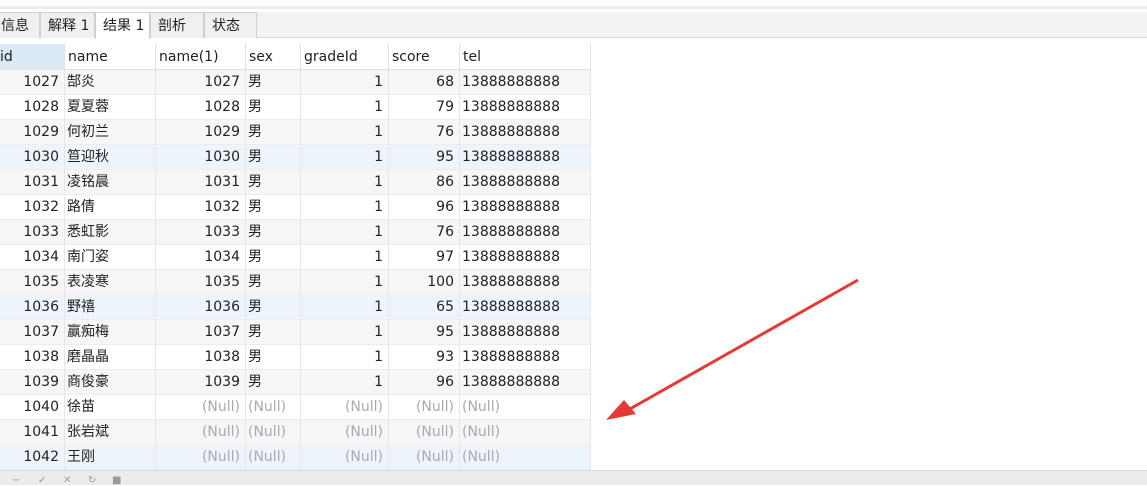 The image size is (1147, 486). Describe the element at coordinates (573, 478) in the screenshot. I see `bottom-toolbar: − ✓ ✕ ↻ ■` at that location.